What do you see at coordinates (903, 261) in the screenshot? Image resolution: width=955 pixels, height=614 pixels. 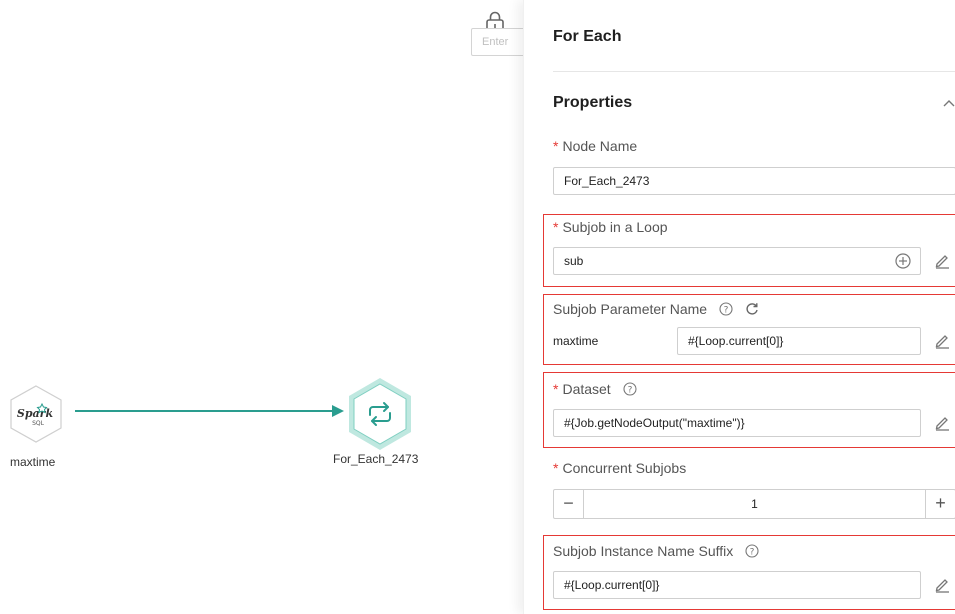 I see `add-circle-icon` at bounding box center [903, 261].